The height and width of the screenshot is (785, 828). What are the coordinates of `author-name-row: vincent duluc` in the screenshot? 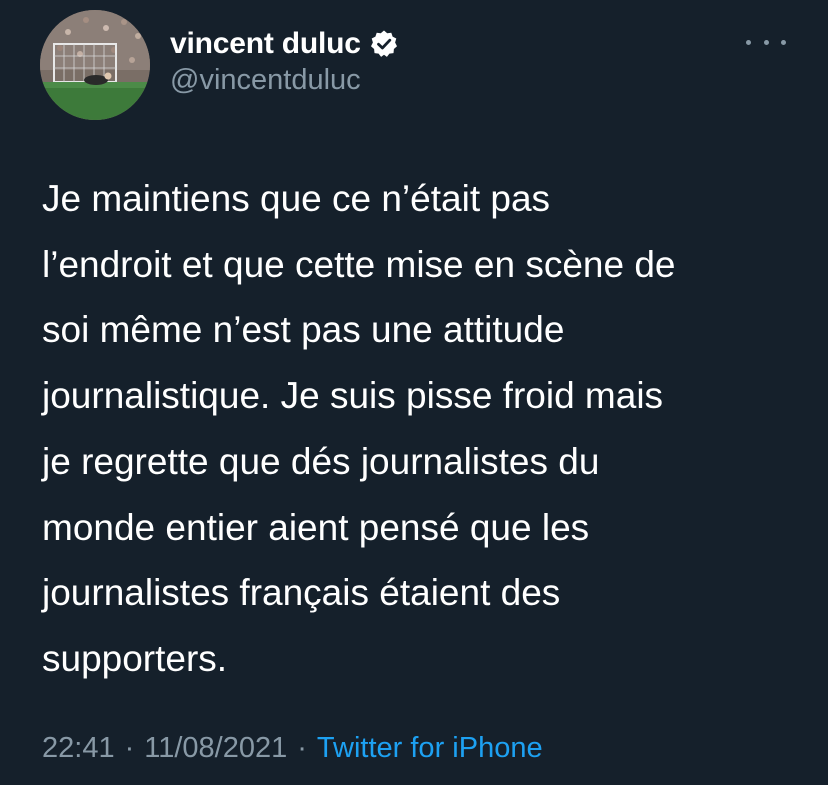 It's located at (284, 44).